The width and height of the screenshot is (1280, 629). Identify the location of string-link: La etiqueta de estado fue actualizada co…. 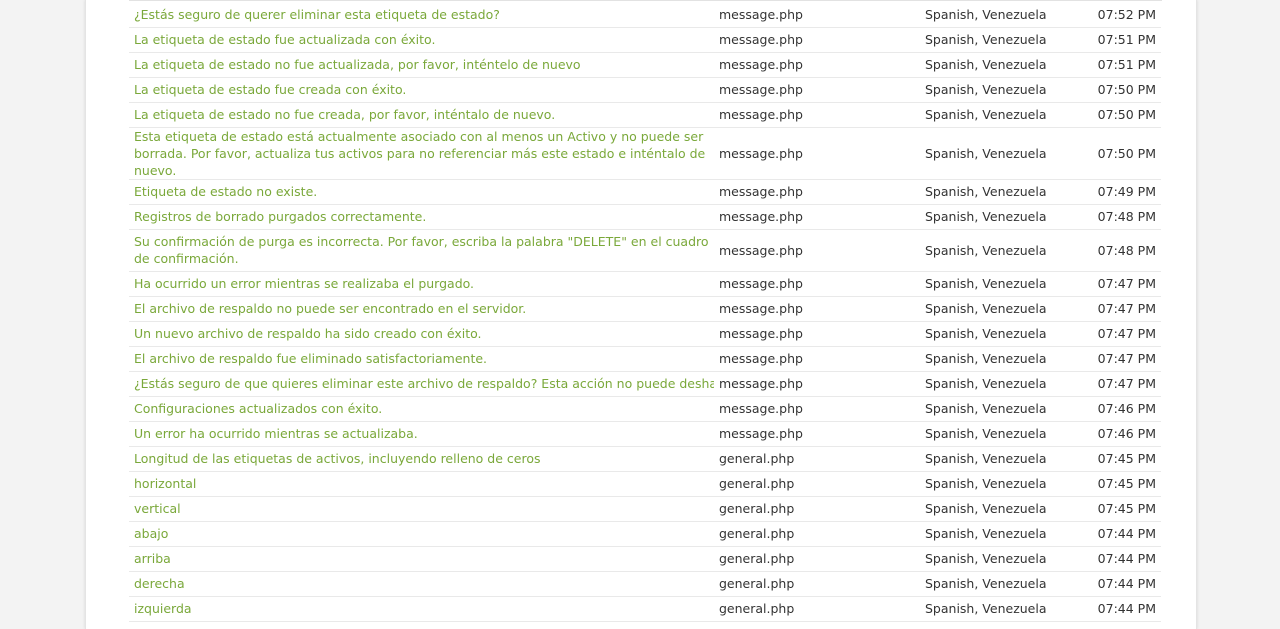
(421, 40).